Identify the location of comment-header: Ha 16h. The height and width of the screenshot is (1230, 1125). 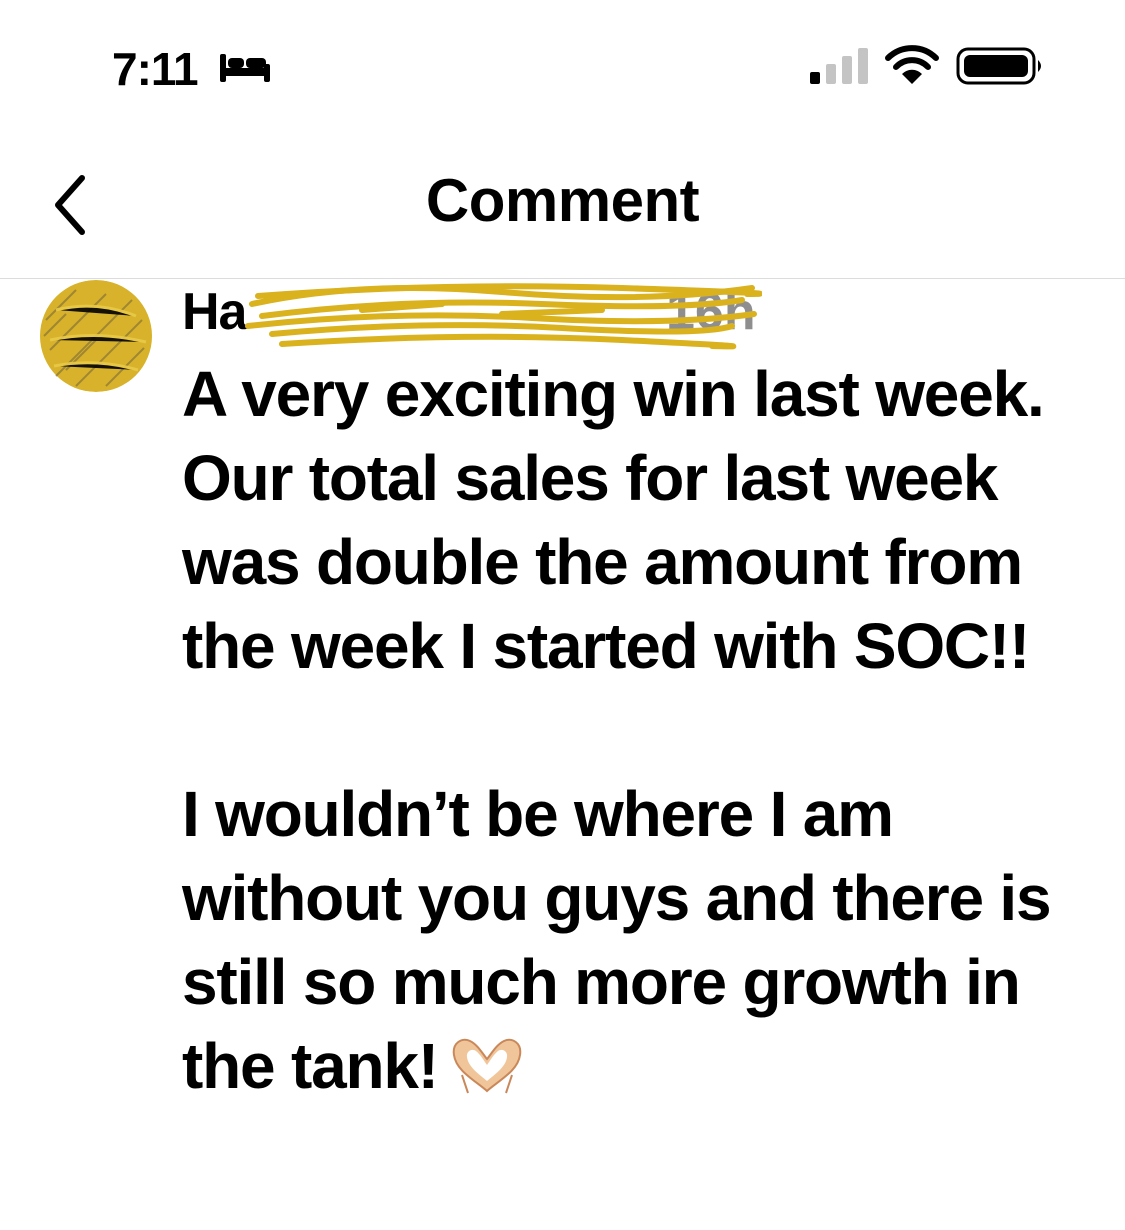
(492, 316).